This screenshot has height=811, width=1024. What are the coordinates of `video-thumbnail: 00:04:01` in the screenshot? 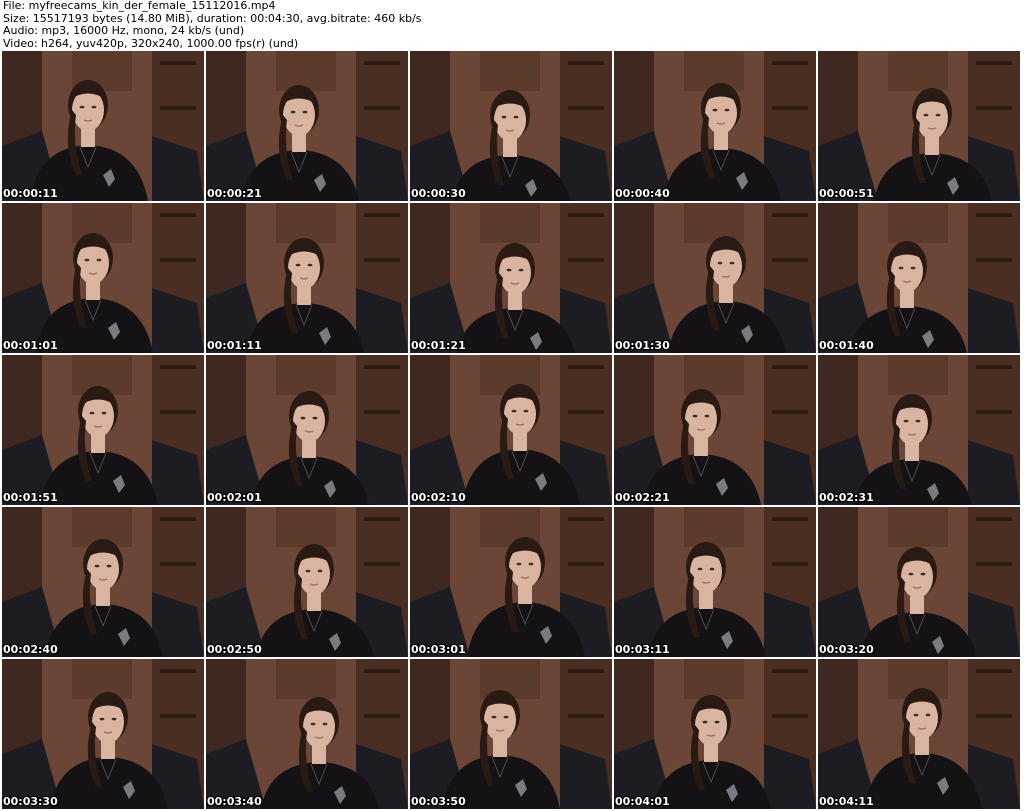 It's located at (715, 734).